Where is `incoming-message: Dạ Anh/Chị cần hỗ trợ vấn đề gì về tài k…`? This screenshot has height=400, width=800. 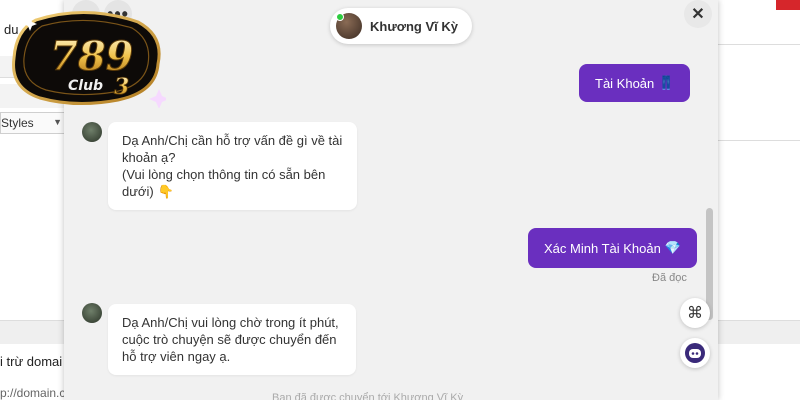 incoming-message: Dạ Anh/Chị cần hỗ trợ vấn đề gì về tài k… is located at coordinates (232, 166).